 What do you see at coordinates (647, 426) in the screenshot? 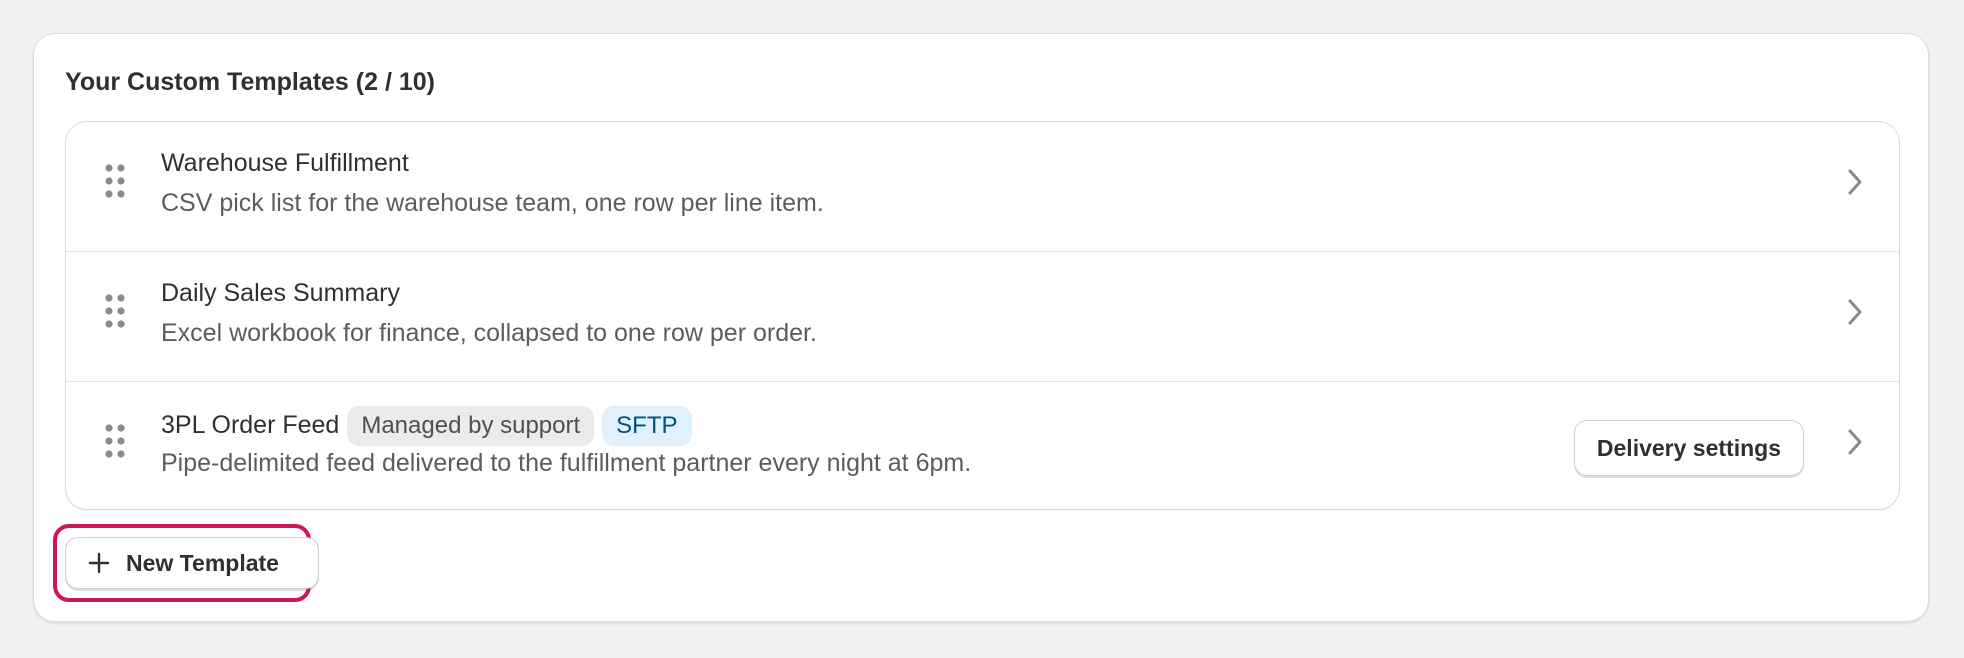
I see `sftp-badge: SFTP` at bounding box center [647, 426].